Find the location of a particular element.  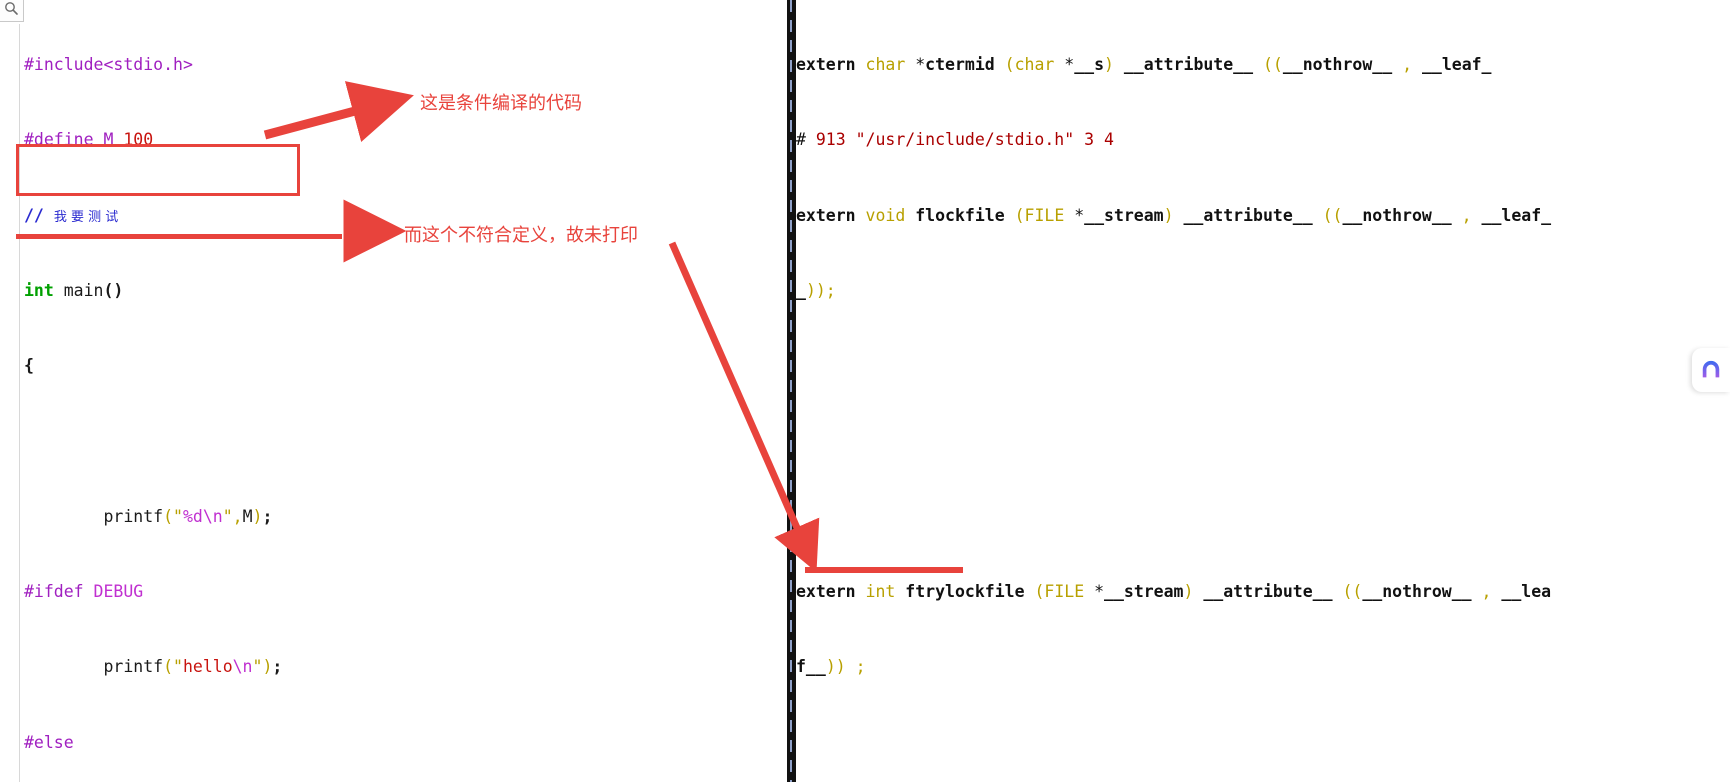

code-line-4: int main() is located at coordinates (74, 291).